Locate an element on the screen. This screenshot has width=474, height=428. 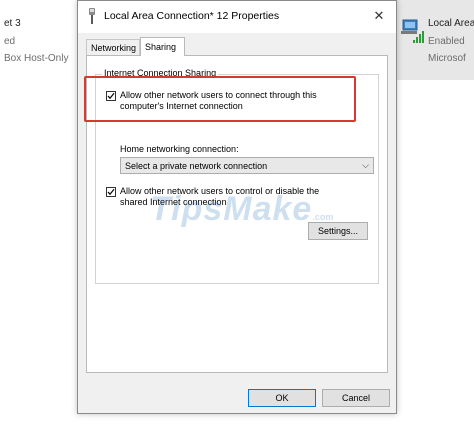
allow-control-checkbox is located at coordinates (111, 192).